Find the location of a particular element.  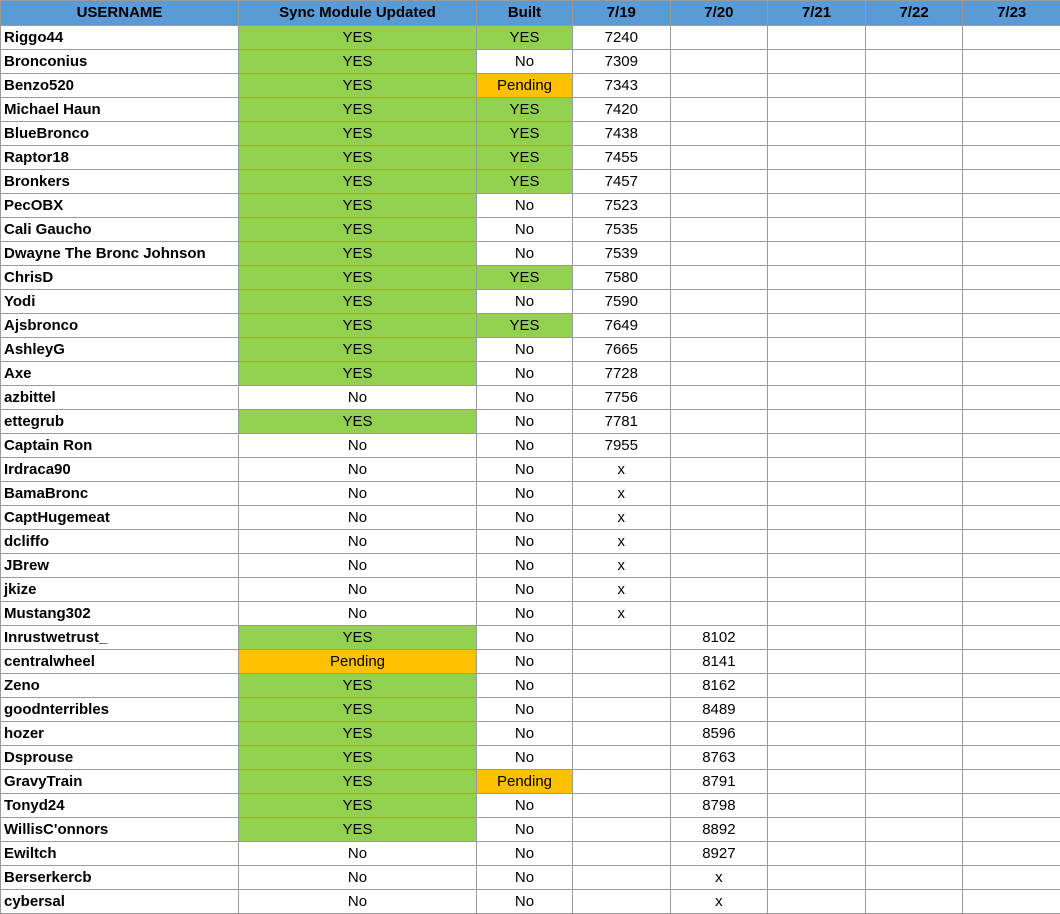

username-cell: dcliffo is located at coordinates (120, 542).